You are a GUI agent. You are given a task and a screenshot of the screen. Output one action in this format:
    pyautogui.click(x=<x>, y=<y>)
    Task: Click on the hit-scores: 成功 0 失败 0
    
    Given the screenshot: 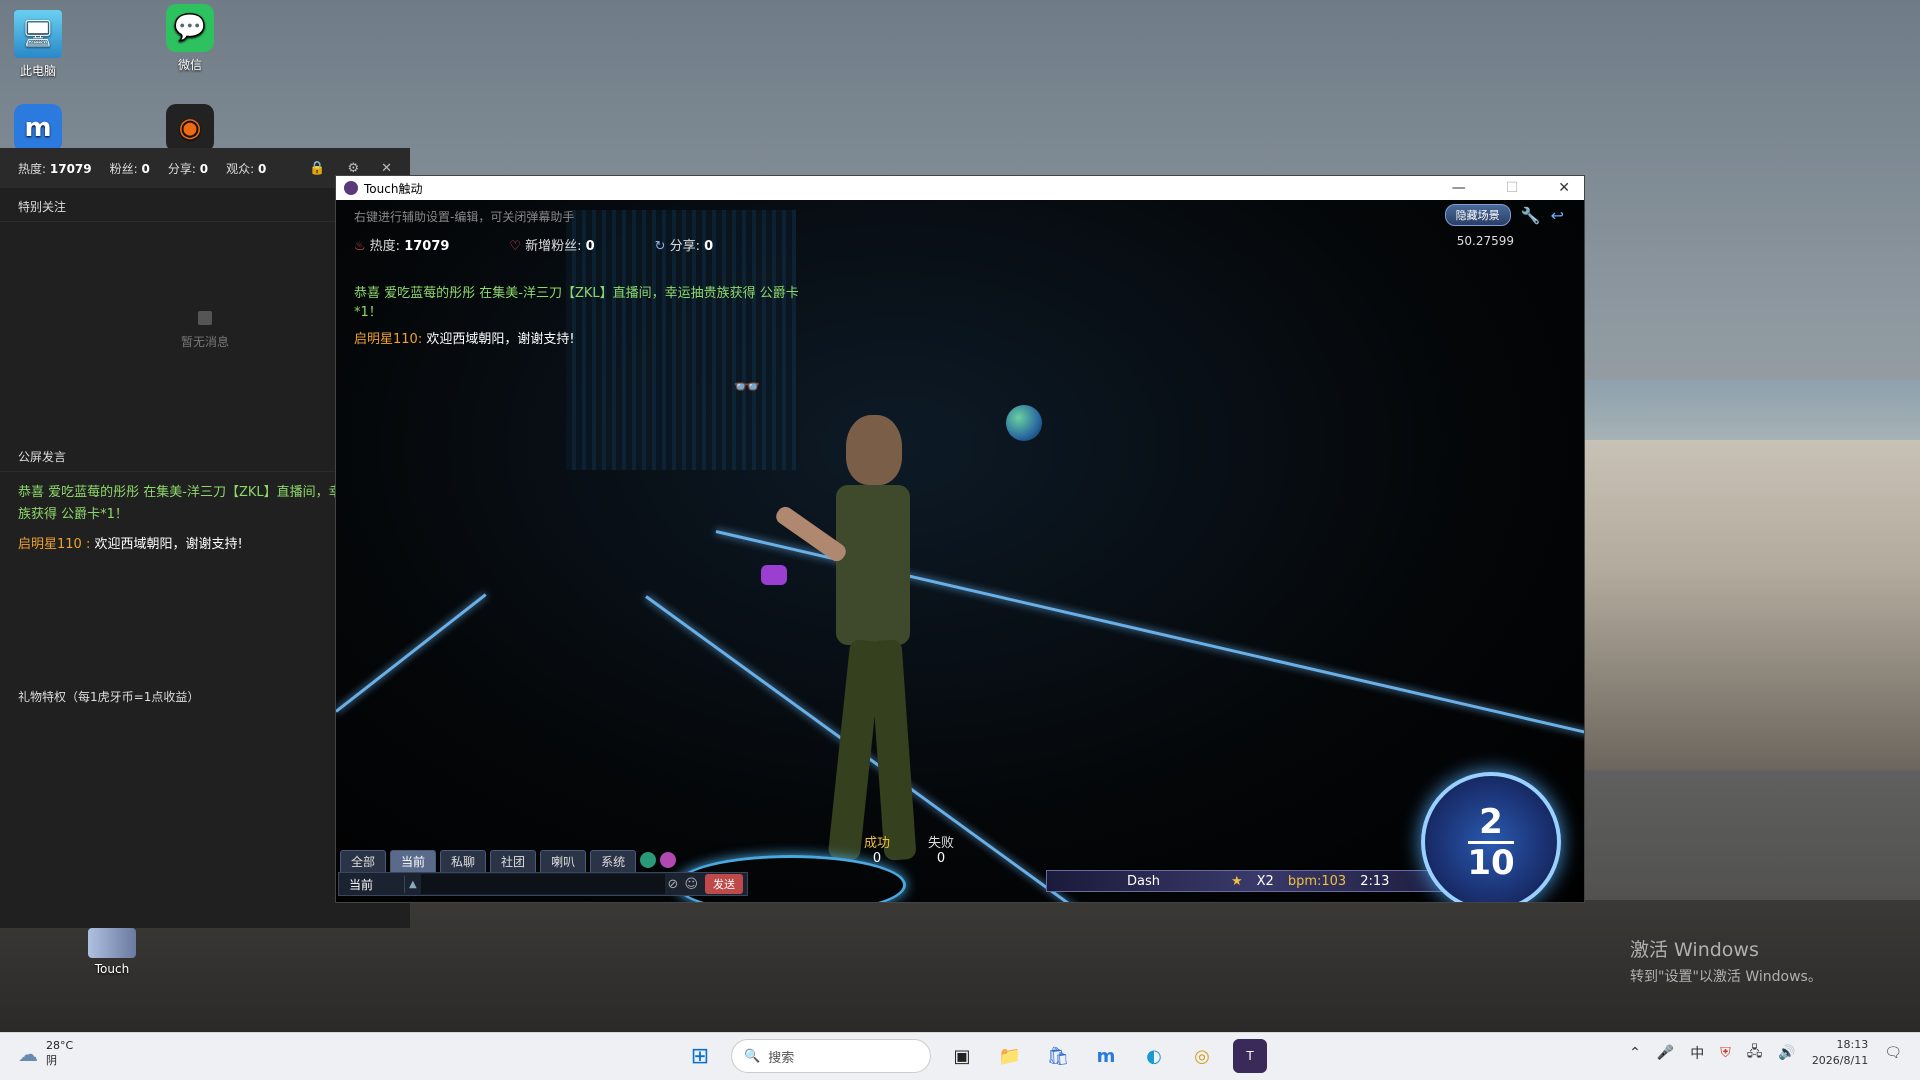 What is the action you would take?
    pyautogui.click(x=909, y=849)
    